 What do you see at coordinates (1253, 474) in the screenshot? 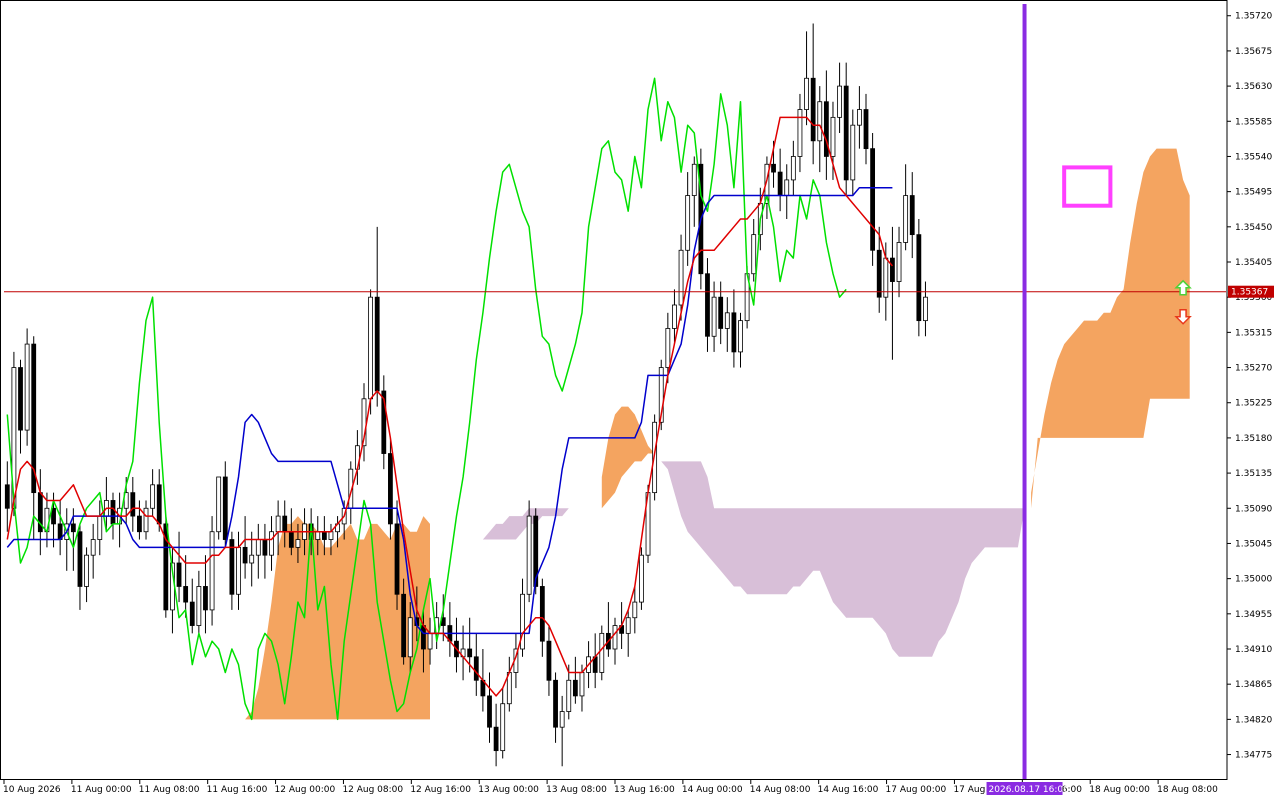
I see `y-tick-label: 1.35135` at bounding box center [1253, 474].